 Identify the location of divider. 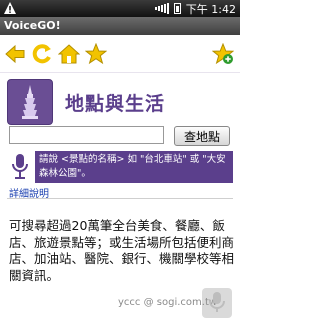
(120, 198).